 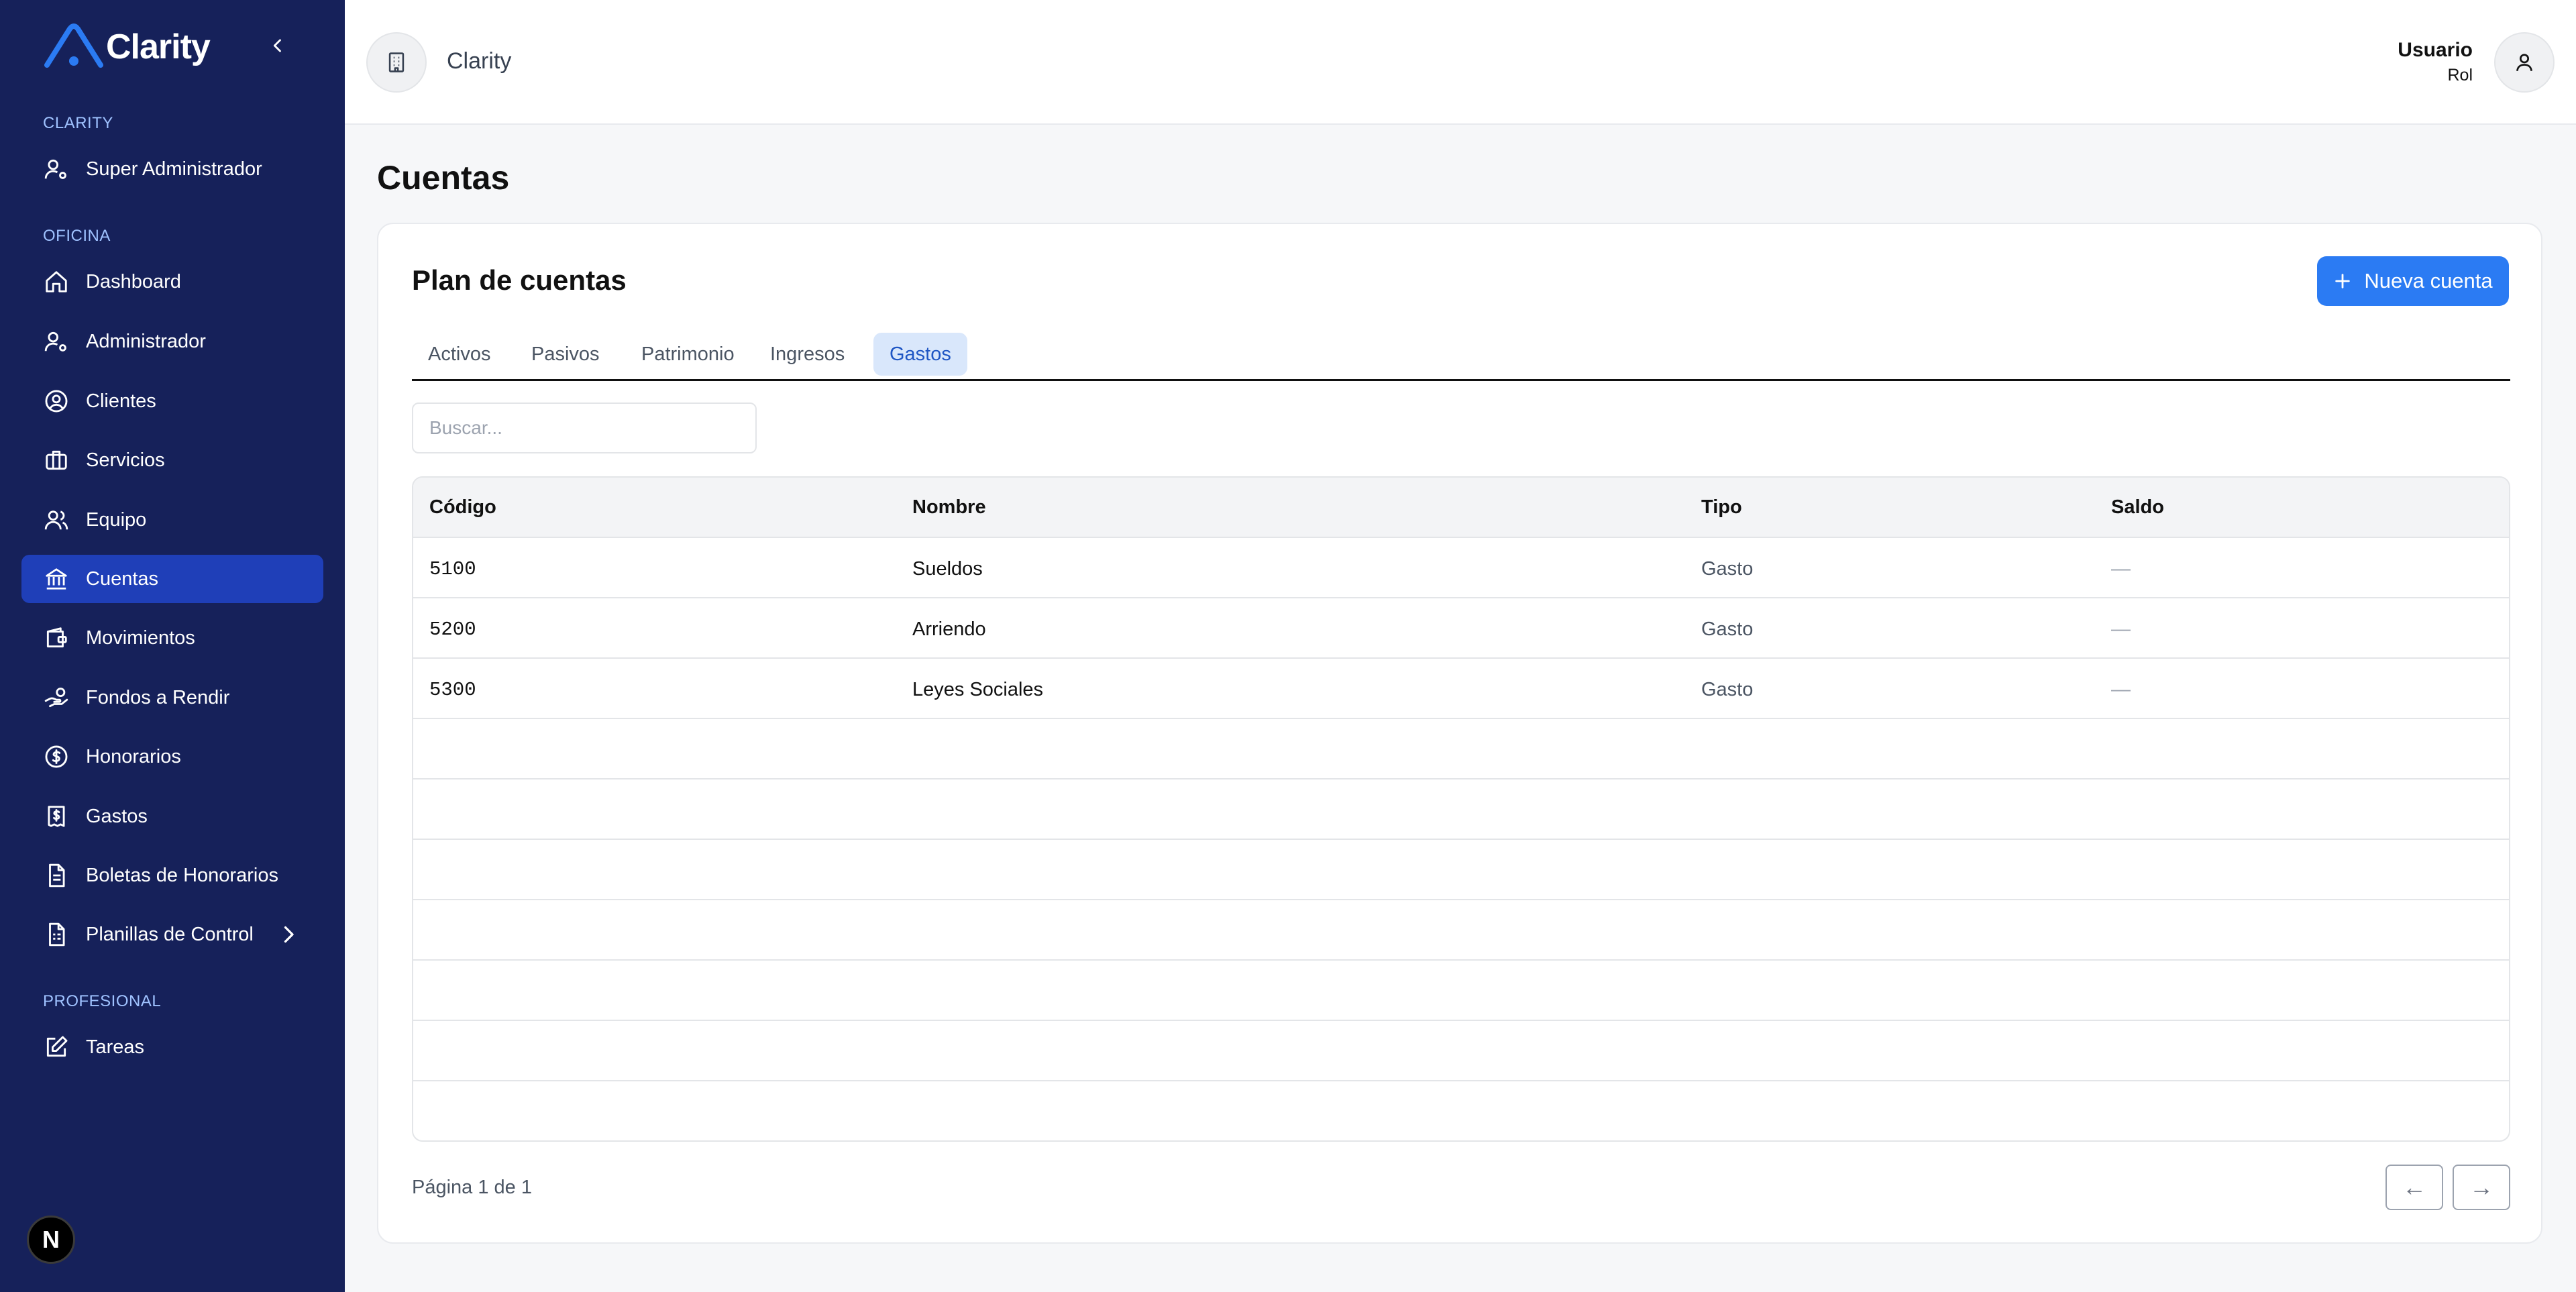 What do you see at coordinates (56, 697) in the screenshot?
I see `hand-coins-icon` at bounding box center [56, 697].